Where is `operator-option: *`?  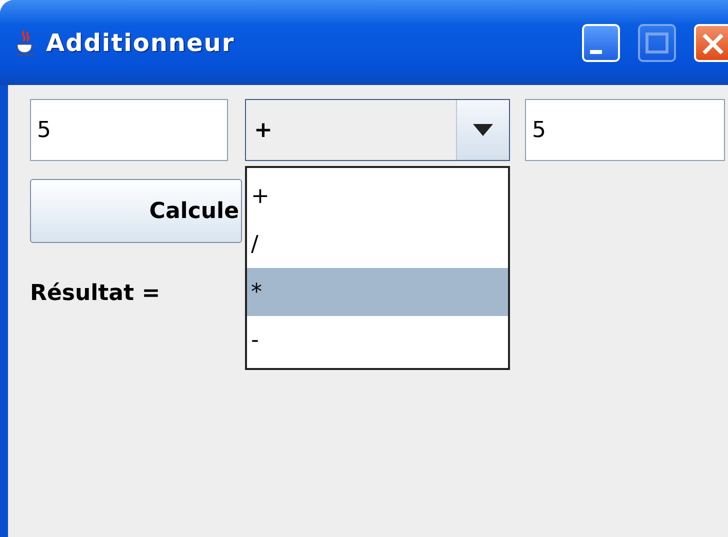 operator-option: * is located at coordinates (377, 292).